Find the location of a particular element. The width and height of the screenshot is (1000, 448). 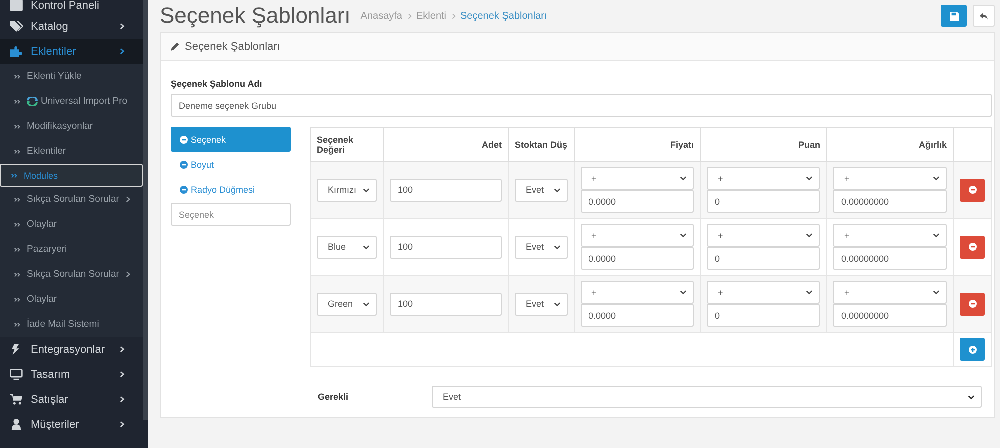

submenu-item: Universal Import Pro is located at coordinates (71, 101).